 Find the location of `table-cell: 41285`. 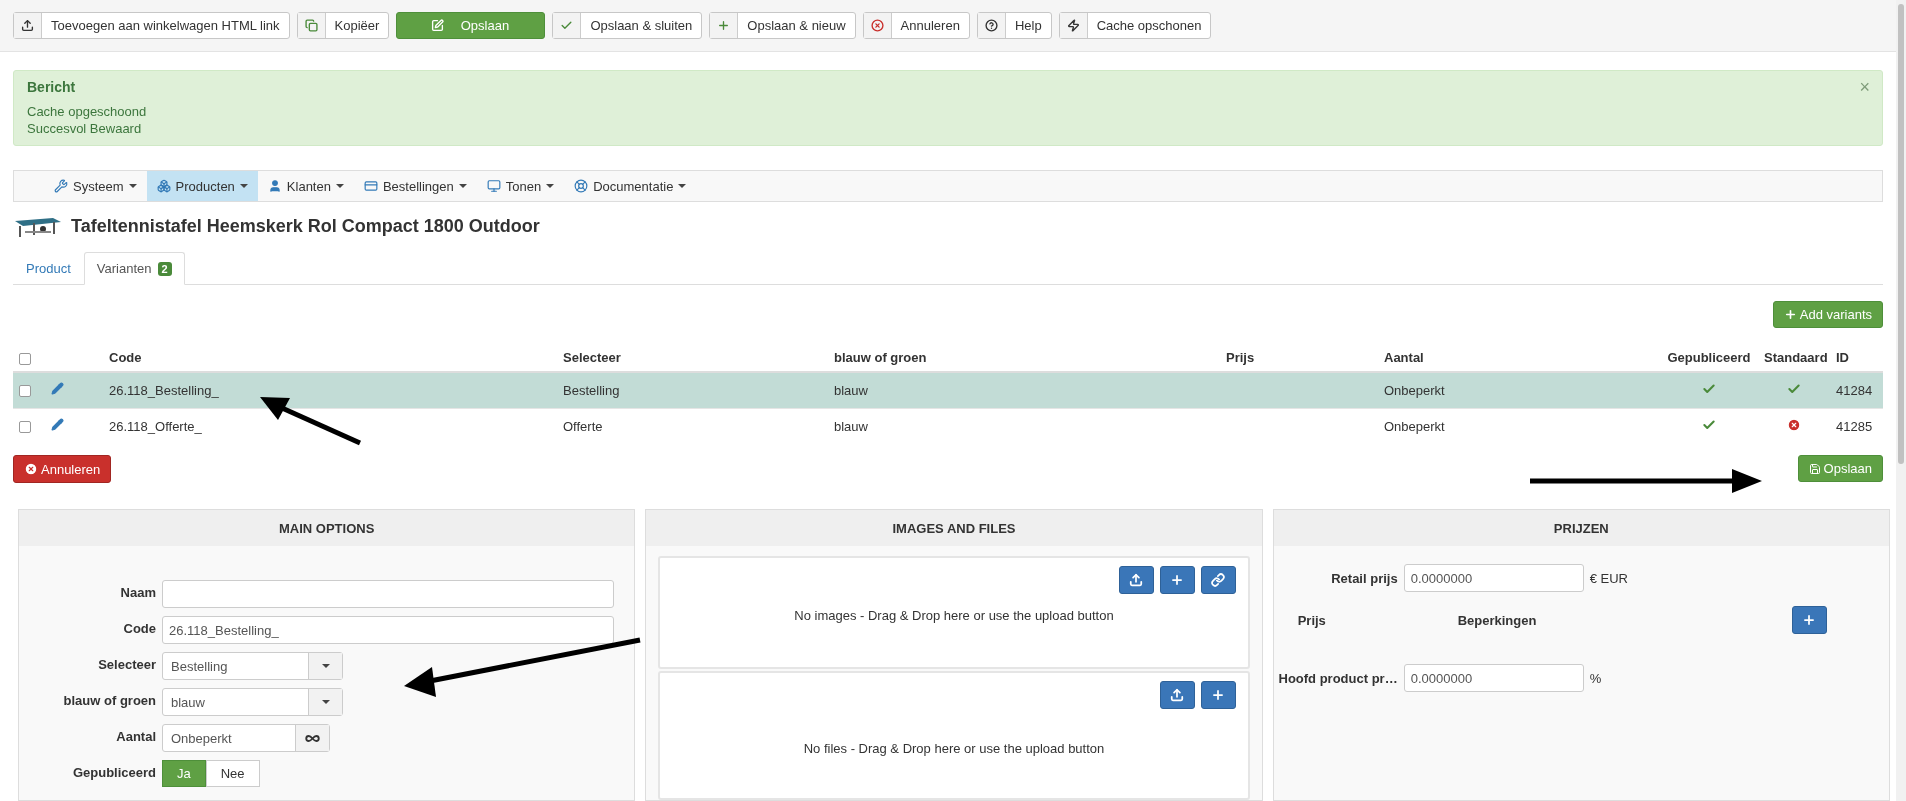

table-cell: 41285 is located at coordinates (1856, 426).